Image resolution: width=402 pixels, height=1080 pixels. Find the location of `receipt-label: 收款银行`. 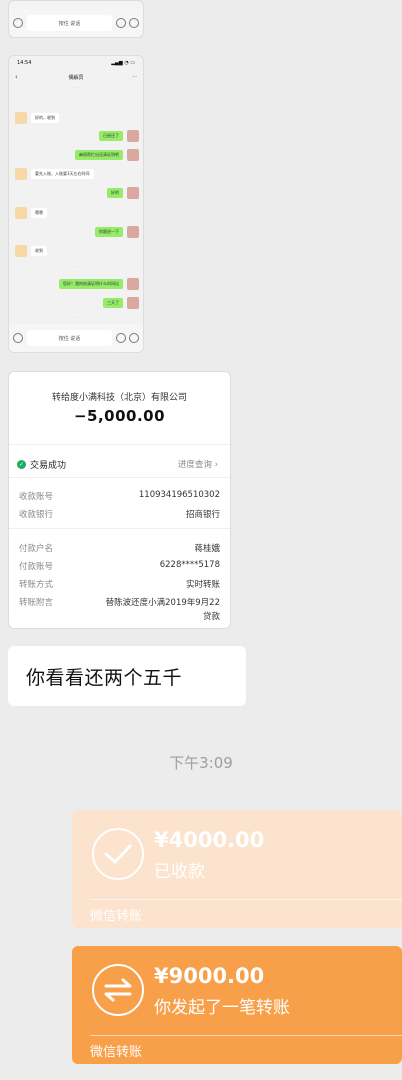

receipt-label: 收款银行 is located at coordinates (36, 515).